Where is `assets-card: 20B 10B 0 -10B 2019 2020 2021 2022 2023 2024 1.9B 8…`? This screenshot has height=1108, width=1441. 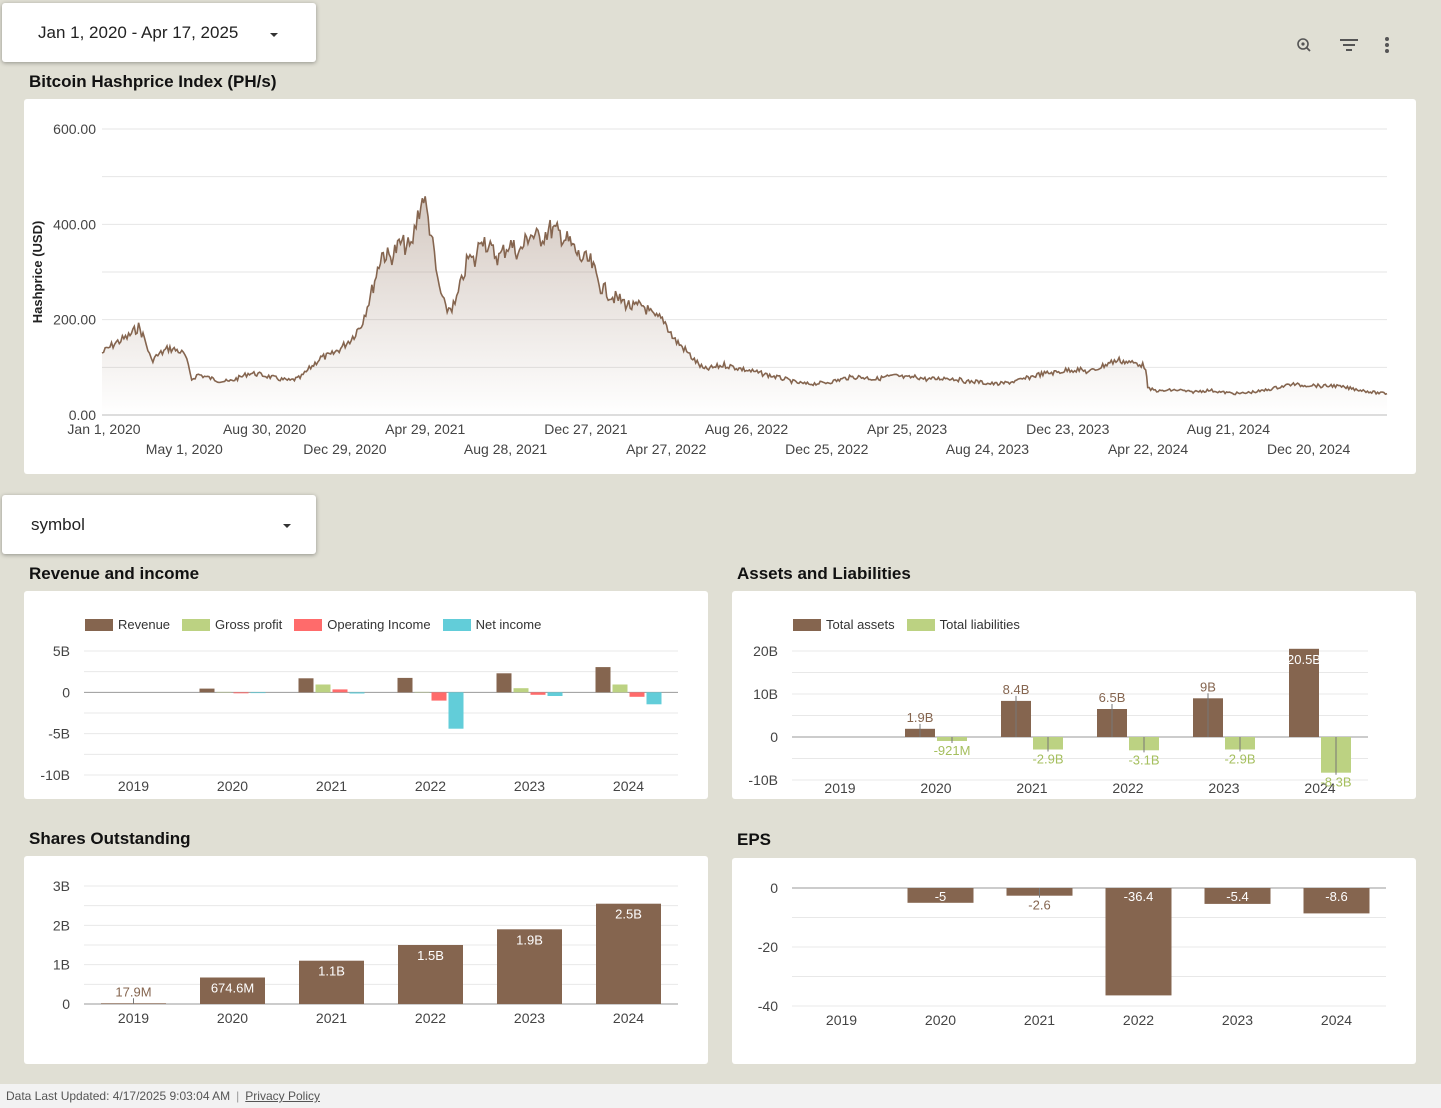
assets-card: 20B 10B 0 -10B 2019 2020 2021 2022 2023 2024 1.9B 8… is located at coordinates (1074, 695).